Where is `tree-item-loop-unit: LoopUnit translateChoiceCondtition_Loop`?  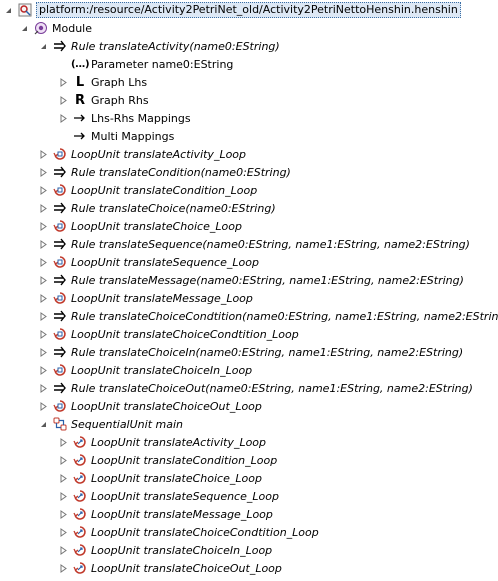 tree-item-loop-unit: LoopUnit translateChoiceCondtition_Loop is located at coordinates (249, 334).